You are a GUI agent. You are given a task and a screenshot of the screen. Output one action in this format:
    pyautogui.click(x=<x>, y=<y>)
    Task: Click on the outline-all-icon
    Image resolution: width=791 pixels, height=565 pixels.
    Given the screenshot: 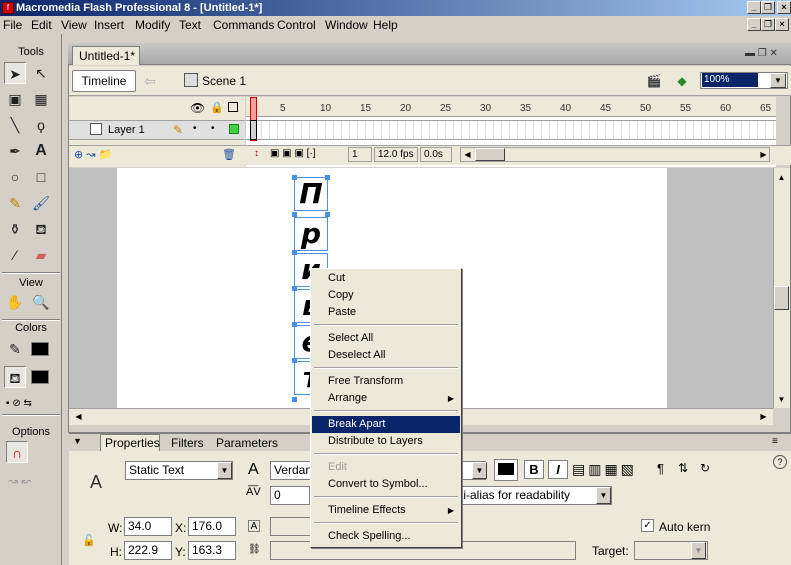 What is the action you would take?
    pyautogui.click(x=233, y=107)
    